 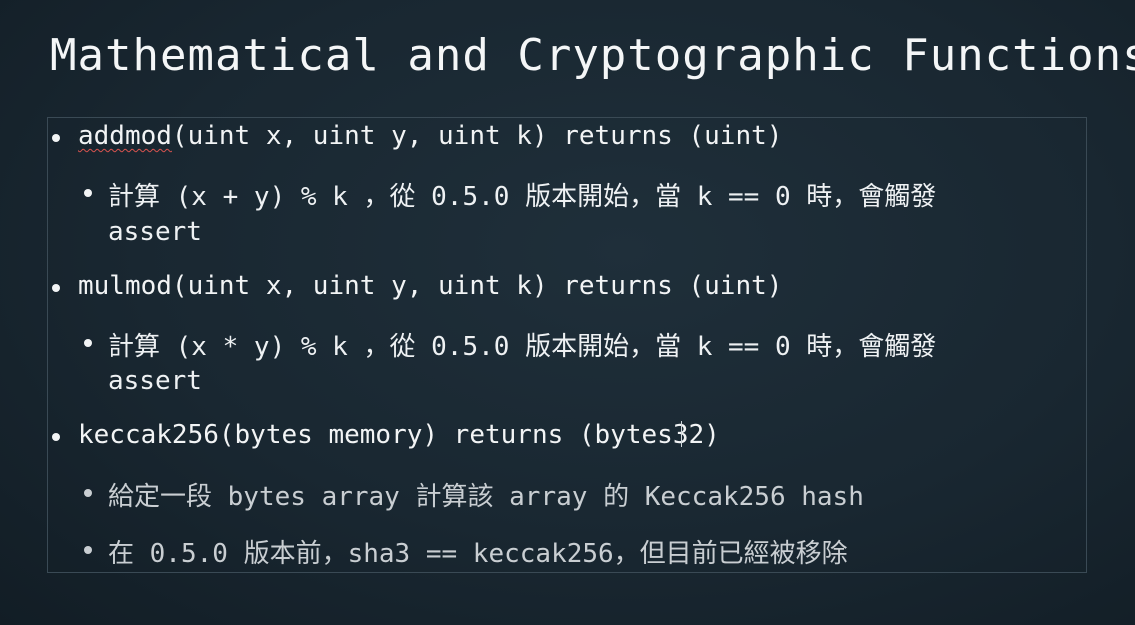 What do you see at coordinates (125, 136) in the screenshot?
I see `spellcheck-word: addmod` at bounding box center [125, 136].